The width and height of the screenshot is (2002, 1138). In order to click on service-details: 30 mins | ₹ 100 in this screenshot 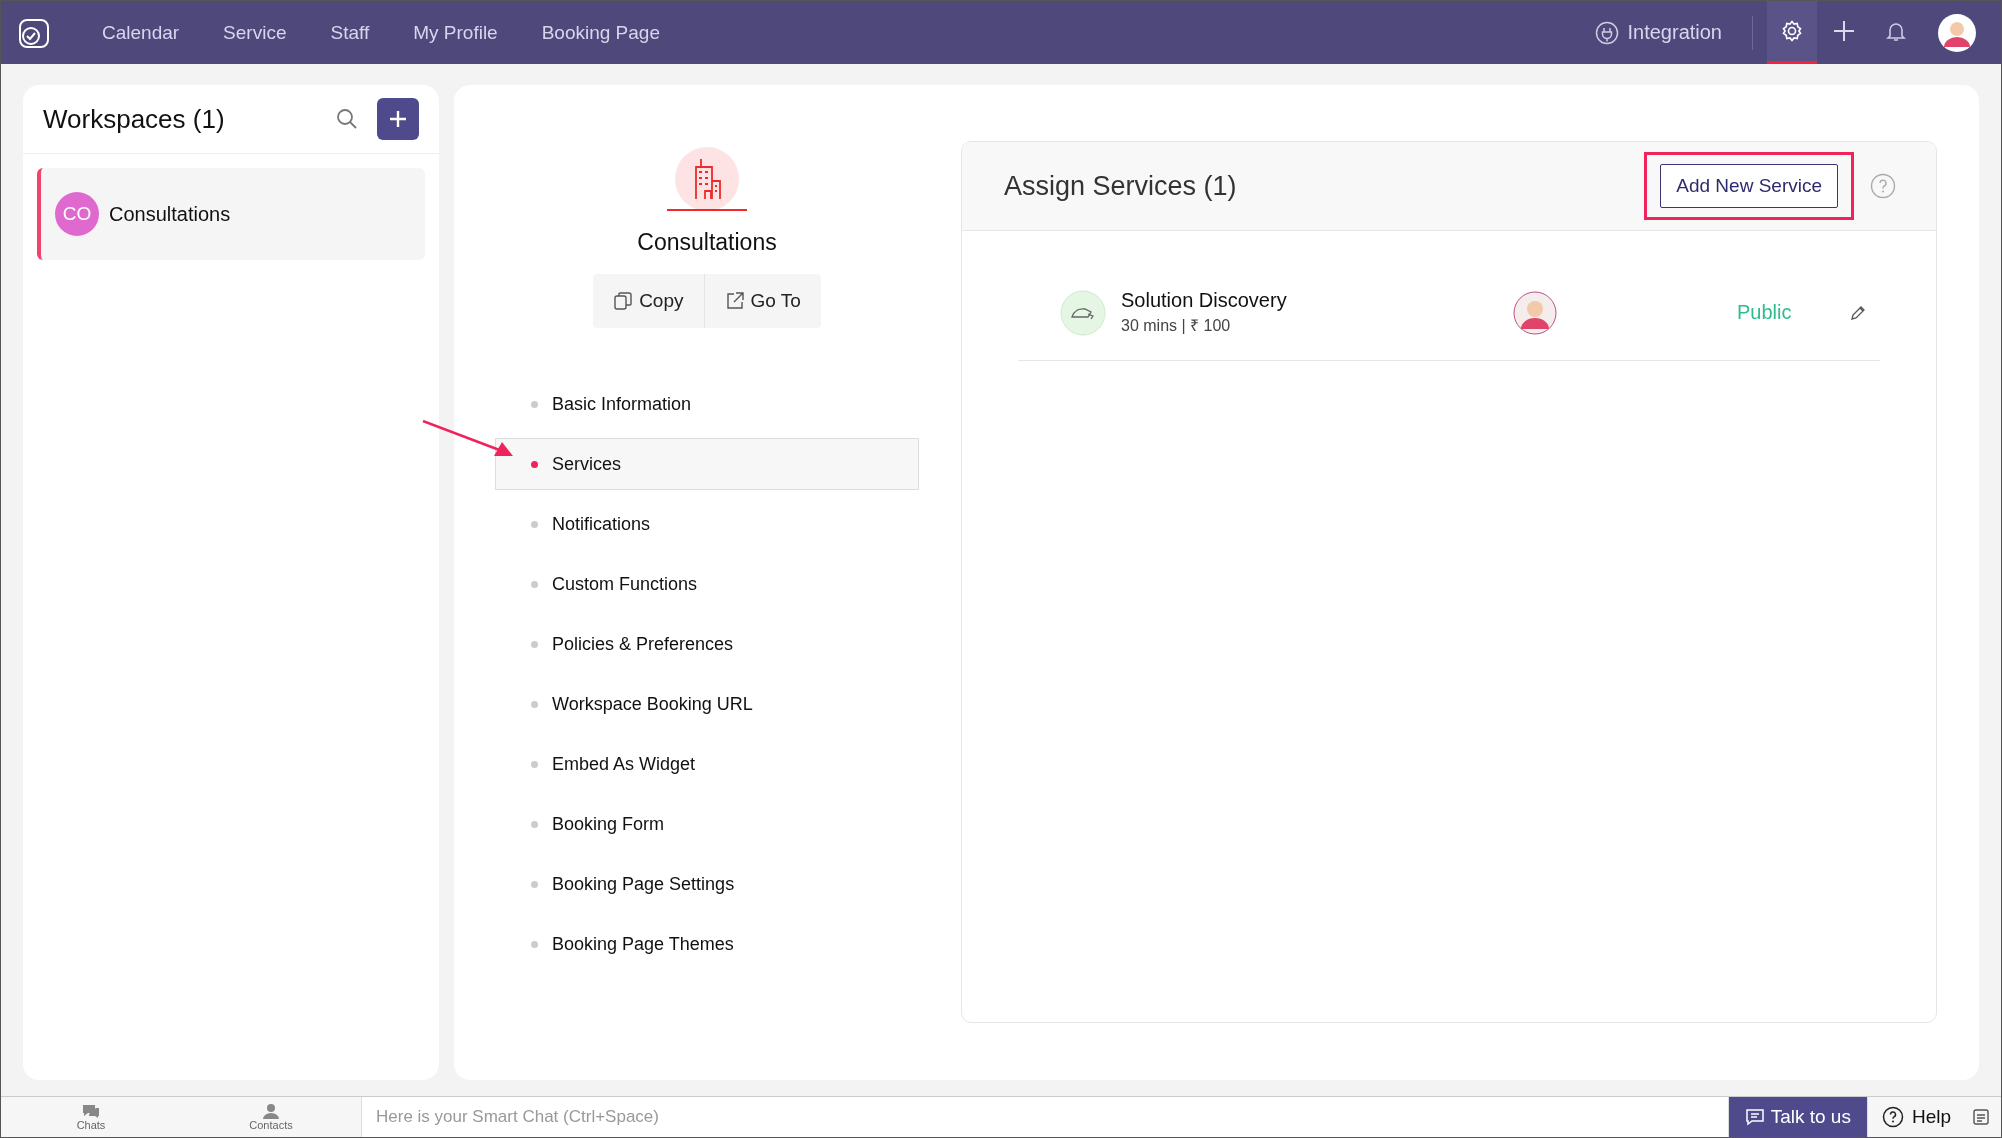, I will do `click(1176, 326)`.